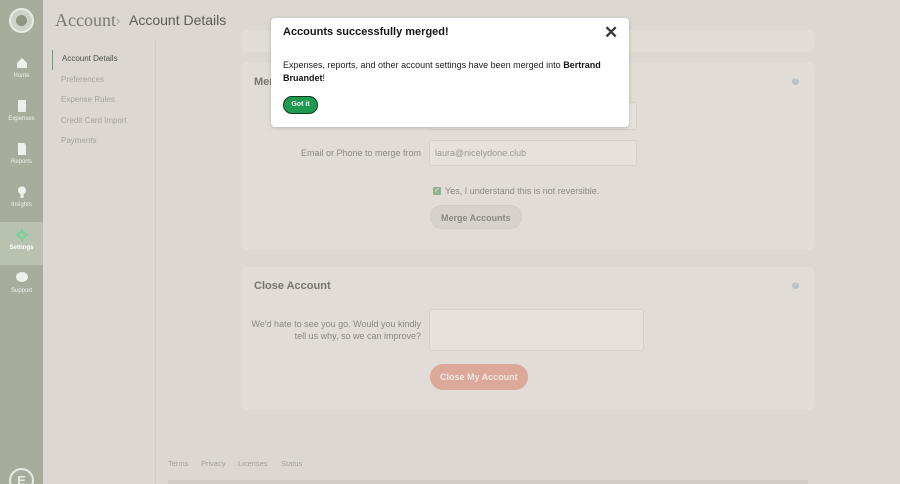  I want to click on subnav-payments: Payments, so click(104, 142).